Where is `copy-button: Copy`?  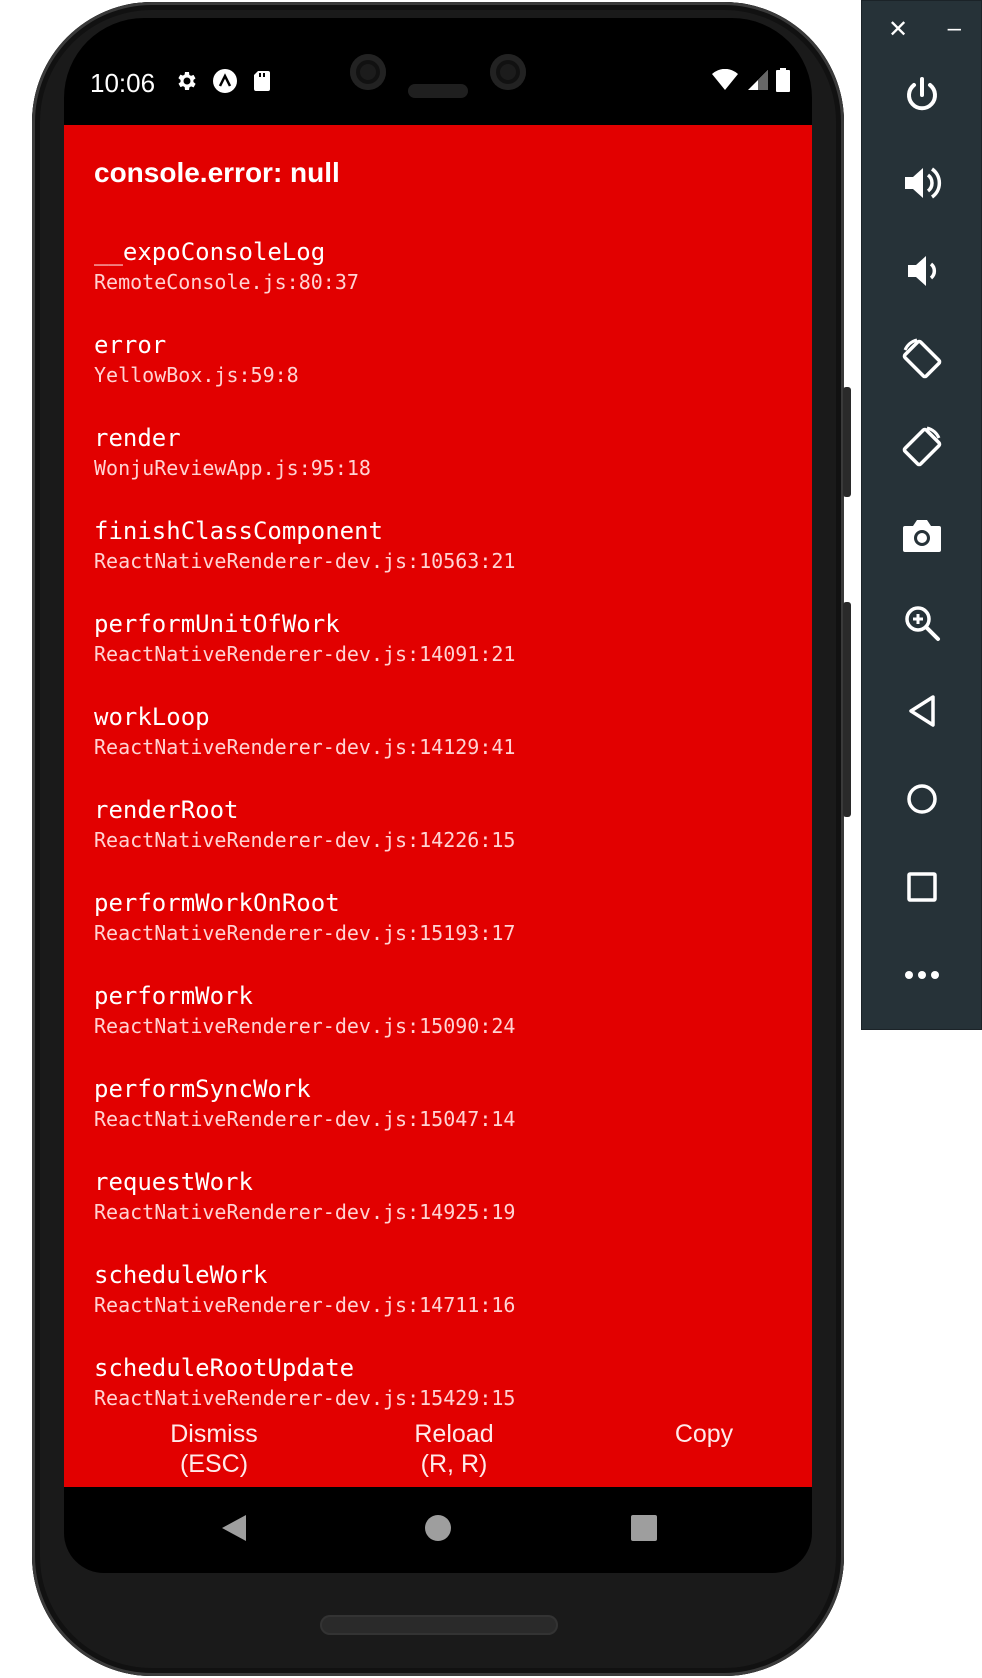
copy-button: Copy is located at coordinates (704, 1434).